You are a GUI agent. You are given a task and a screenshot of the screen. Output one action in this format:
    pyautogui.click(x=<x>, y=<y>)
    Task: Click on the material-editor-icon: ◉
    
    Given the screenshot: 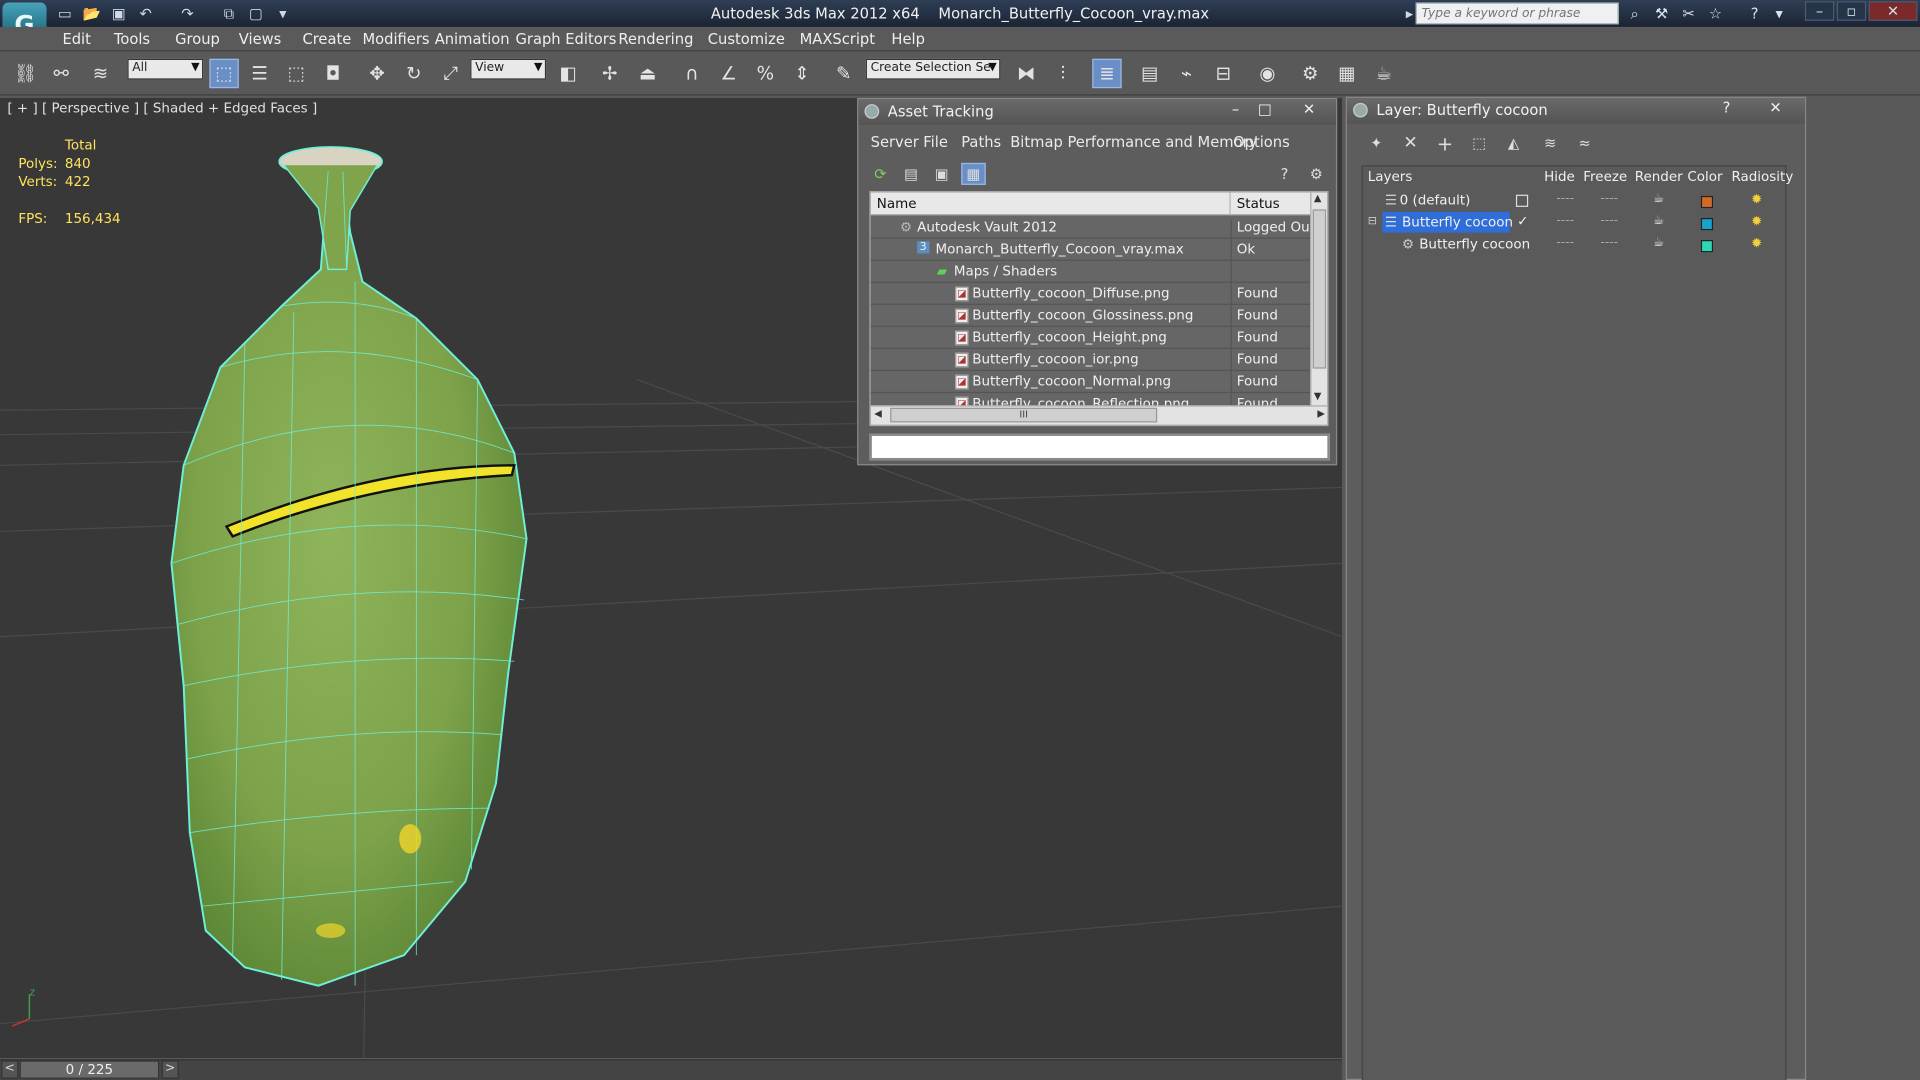 What is the action you would take?
    pyautogui.click(x=1267, y=73)
    